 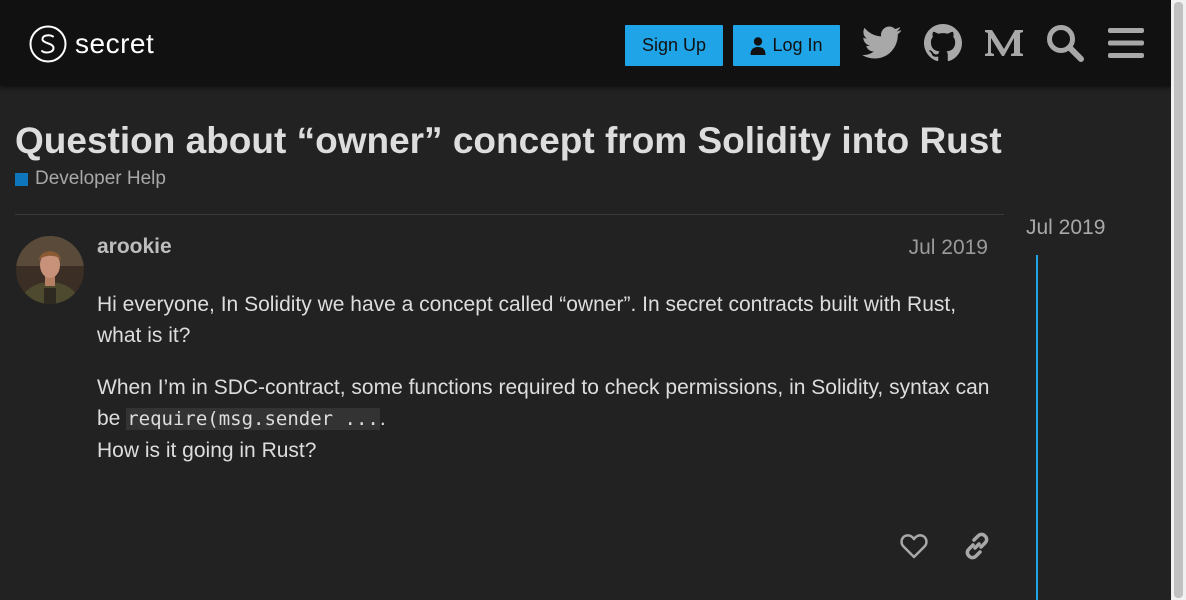 I want to click on site-logo: secret, so click(x=91, y=44).